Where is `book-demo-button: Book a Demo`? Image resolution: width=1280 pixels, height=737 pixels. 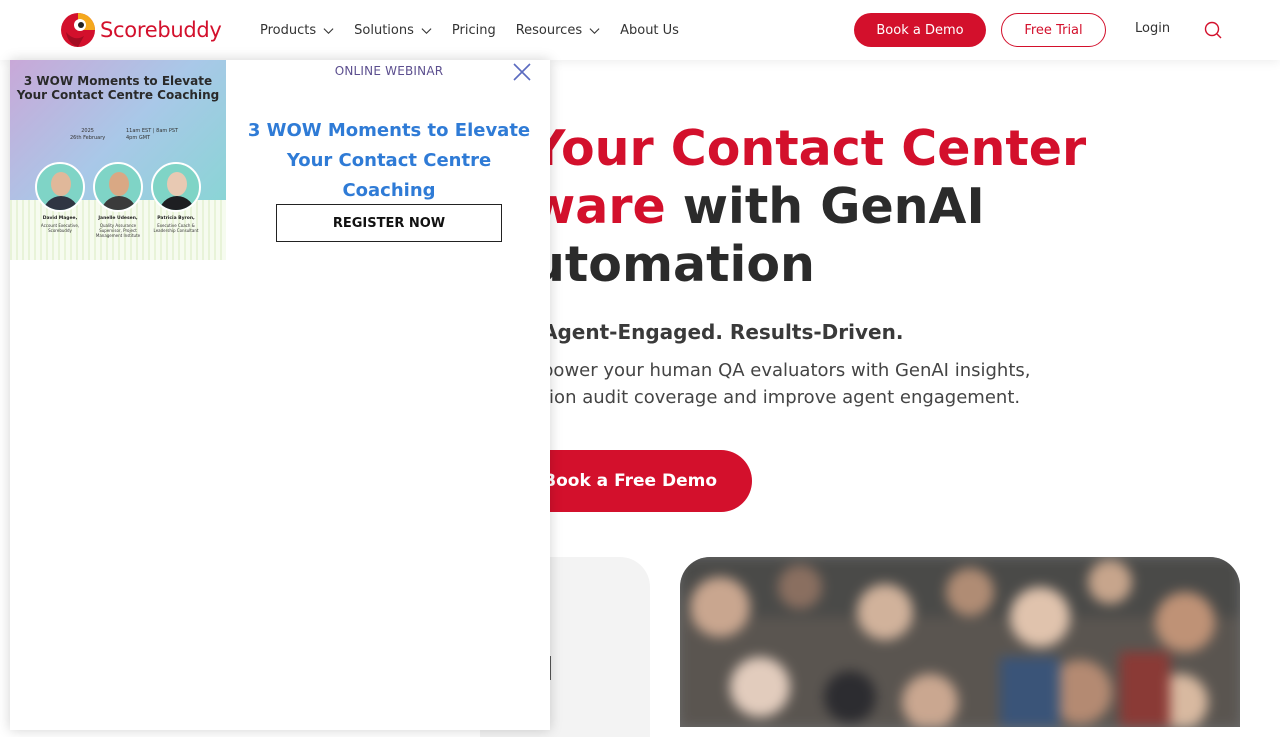 book-demo-button: Book a Demo is located at coordinates (920, 30).